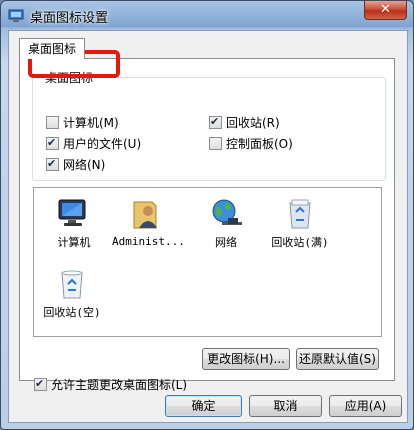 This screenshot has height=430, width=414. What do you see at coordinates (72, 312) in the screenshot?
I see `list-item-label: 回收站(空)` at bounding box center [72, 312].